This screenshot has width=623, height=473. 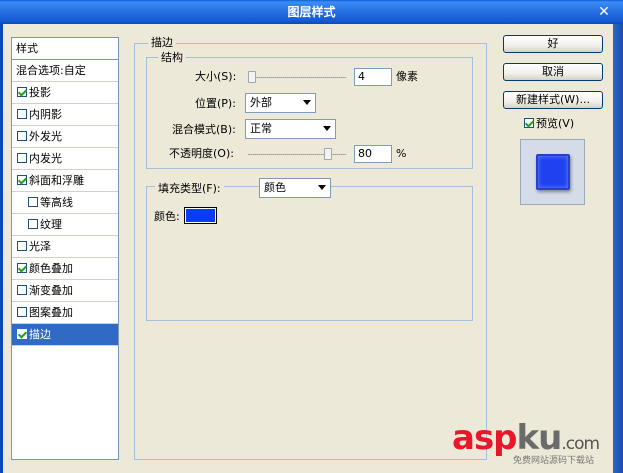 I want to click on preview-square, so click(x=553, y=172).